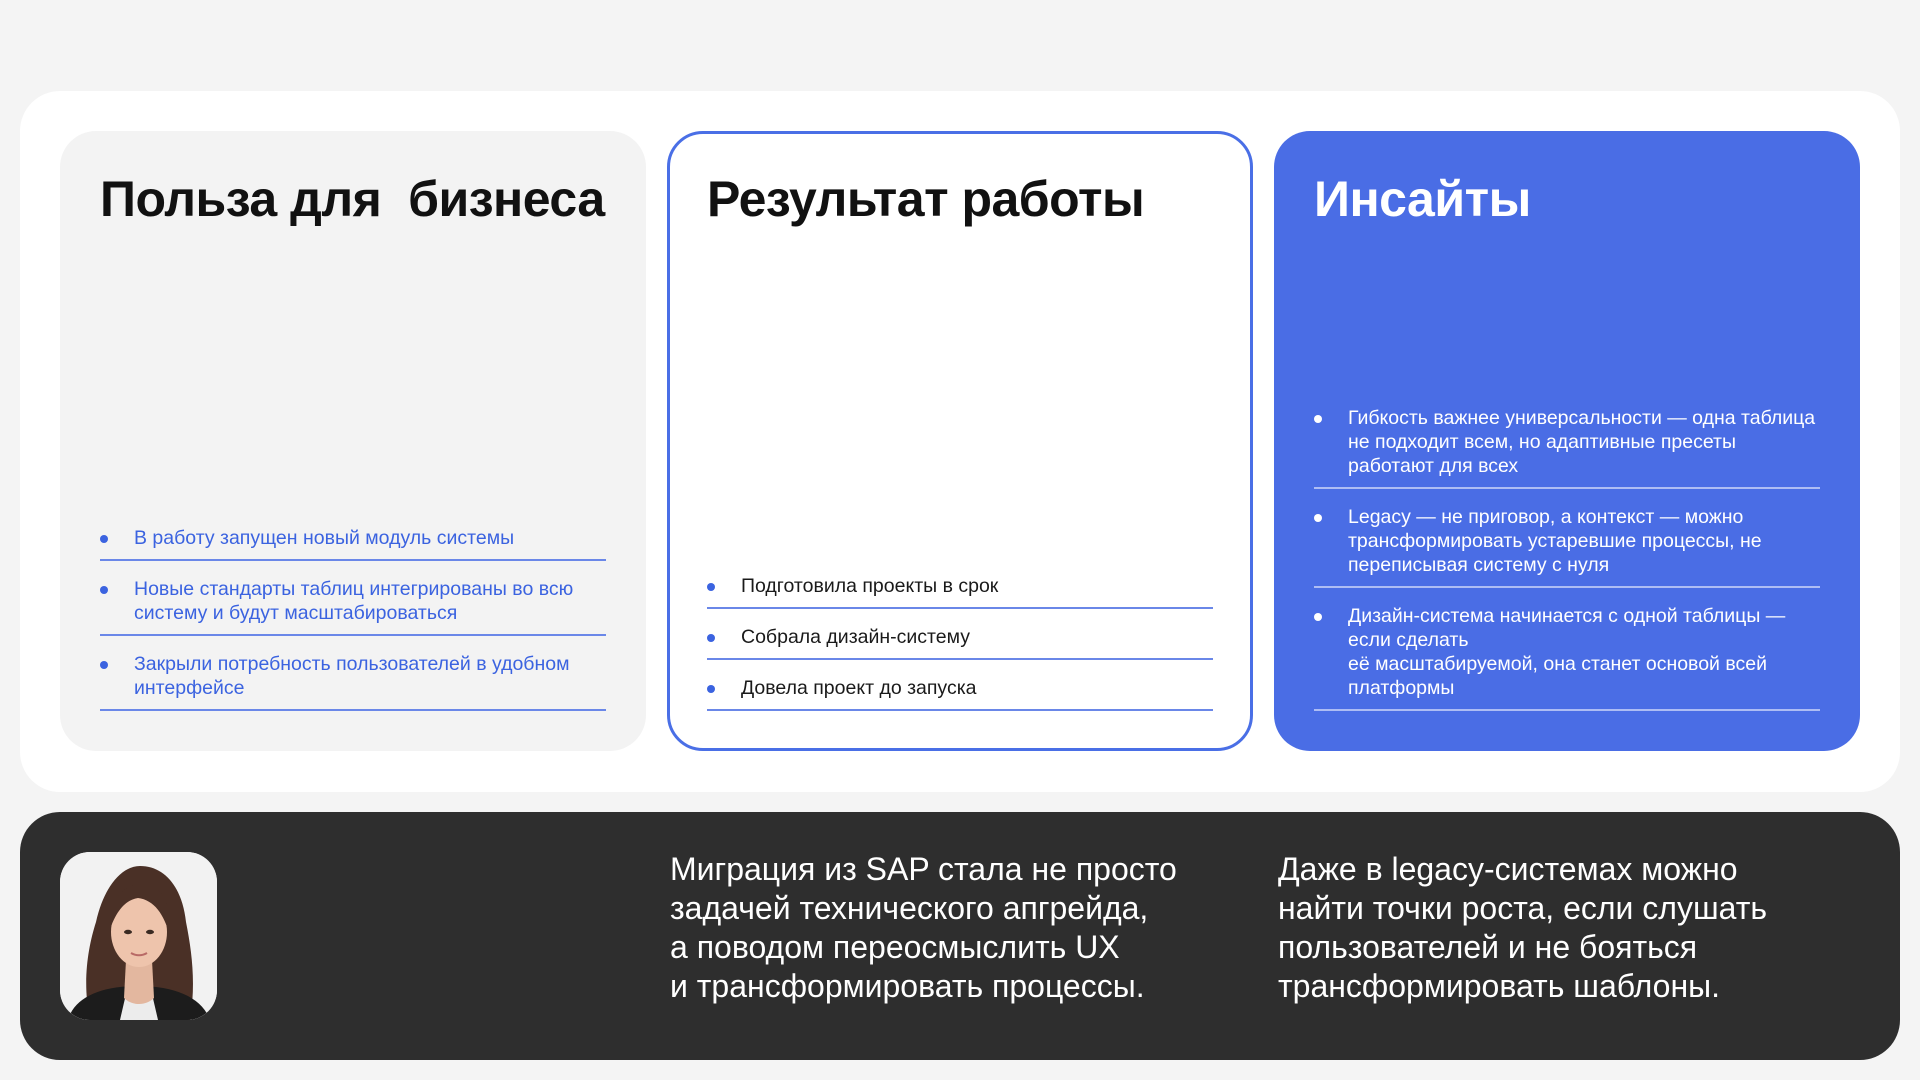  Describe the element at coordinates (1422, 199) in the screenshot. I see `insights-title: Инсайты` at that location.